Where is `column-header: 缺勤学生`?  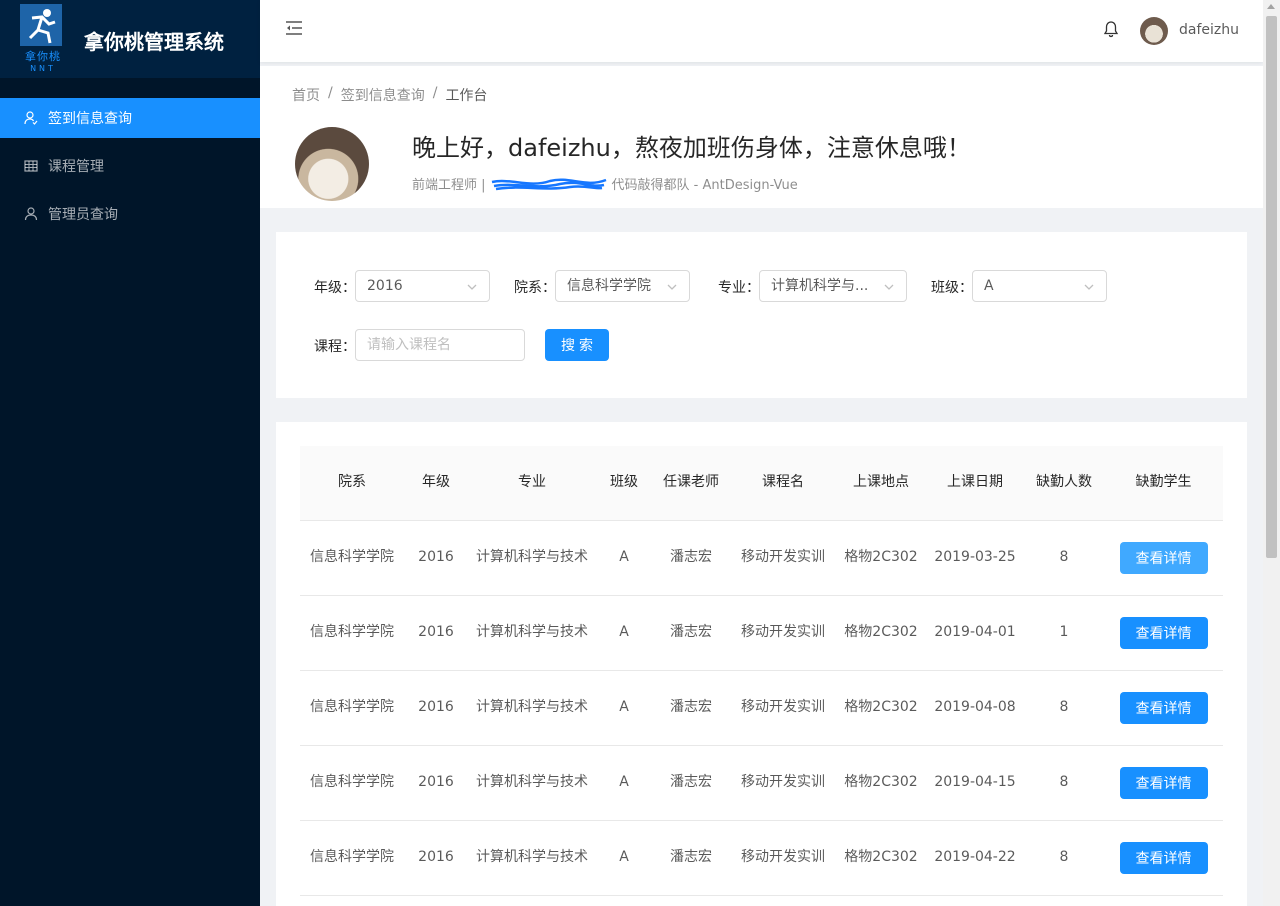 column-header: 缺勤学生 is located at coordinates (1163, 483).